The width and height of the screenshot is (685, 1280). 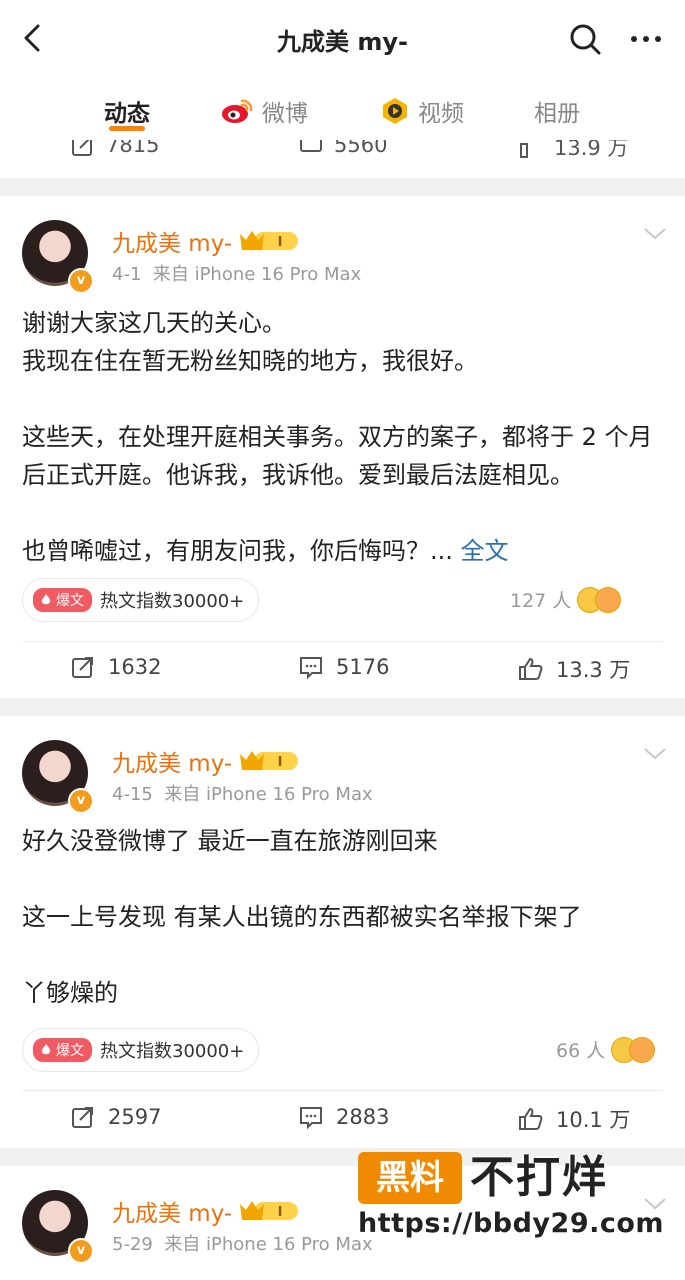 I want to click on comment-count: 5560, so click(x=361, y=148).